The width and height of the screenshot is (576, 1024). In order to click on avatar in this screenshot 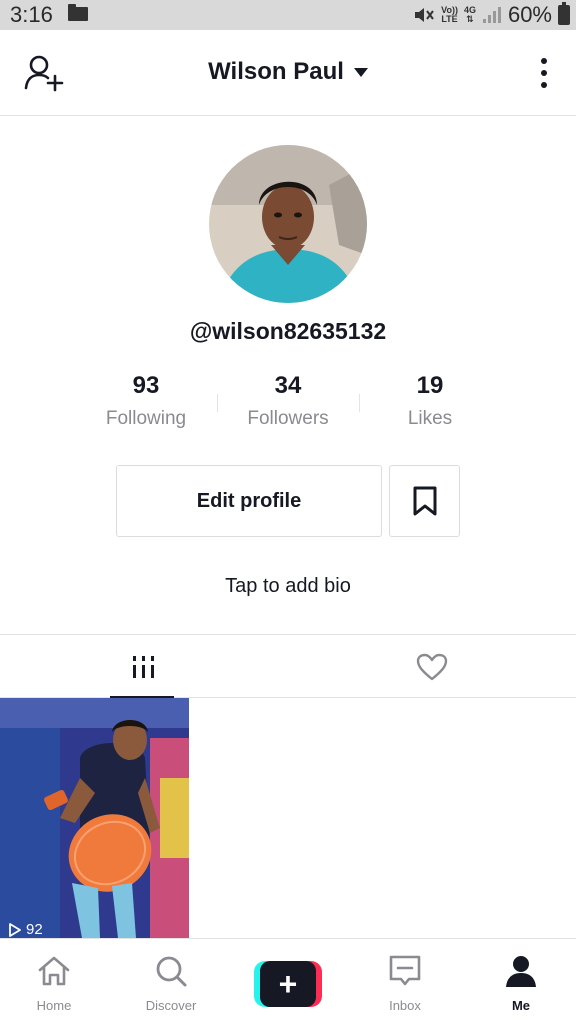, I will do `click(288, 224)`.